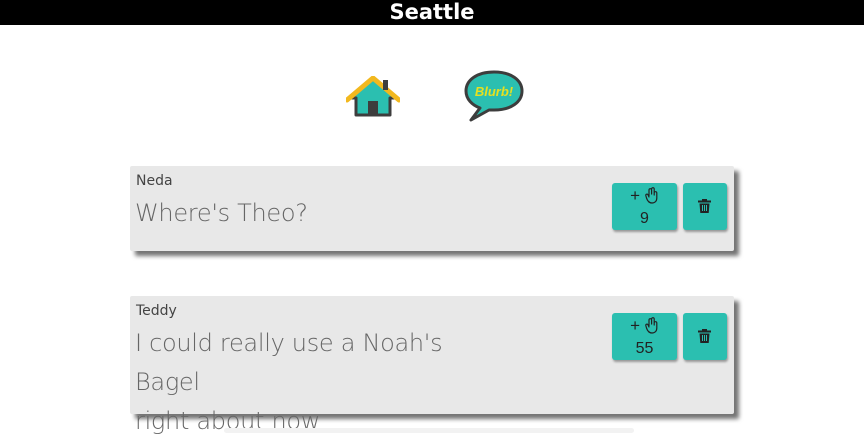  I want to click on upvote-button: + 9, so click(644, 206).